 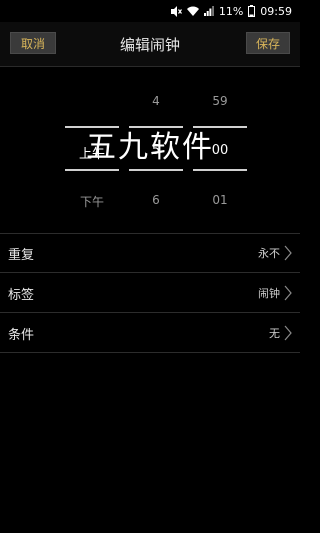 What do you see at coordinates (21, 335) in the screenshot?
I see `setting-label: 条件` at bounding box center [21, 335].